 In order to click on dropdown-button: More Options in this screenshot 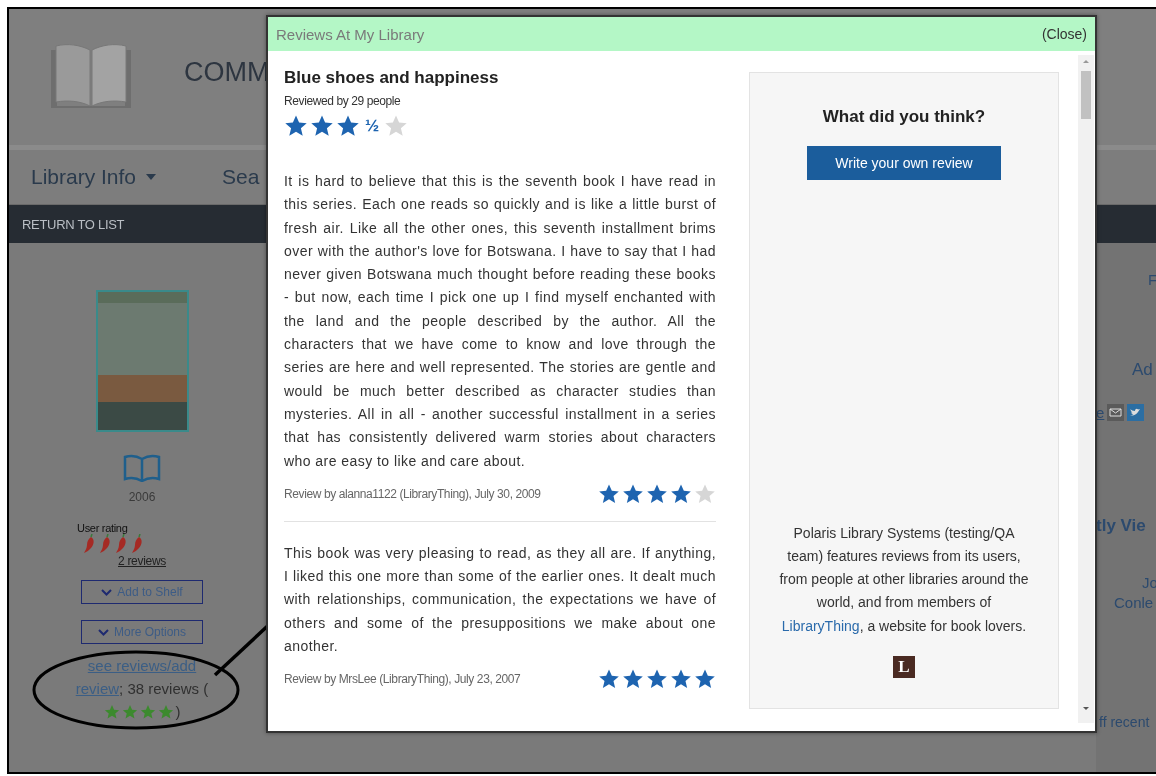, I will do `click(142, 632)`.